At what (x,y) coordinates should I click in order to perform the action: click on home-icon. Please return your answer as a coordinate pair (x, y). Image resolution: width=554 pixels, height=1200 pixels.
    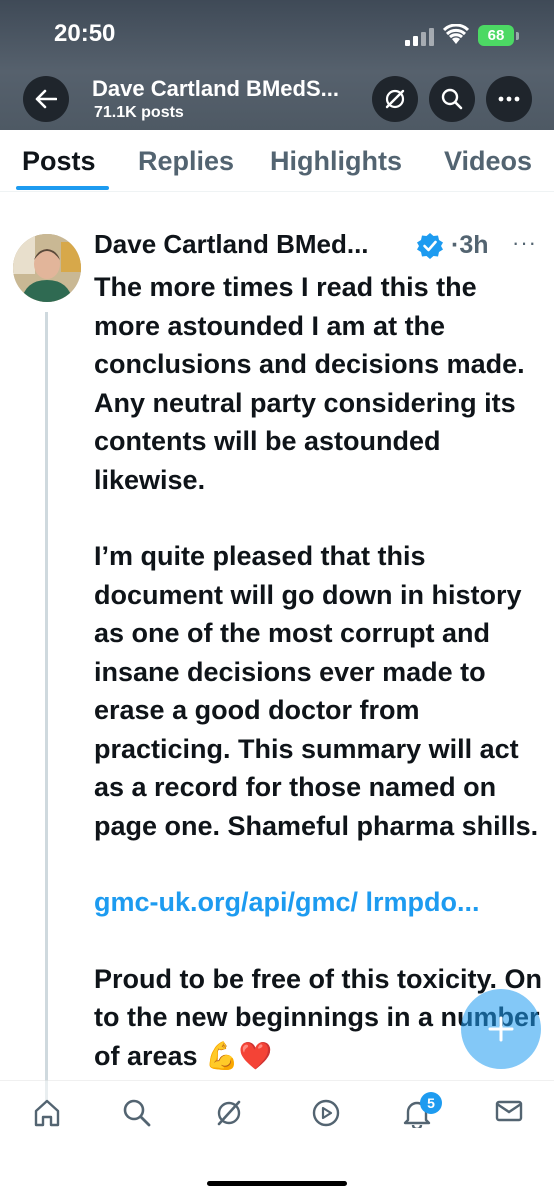
    Looking at the image, I should click on (47, 1113).